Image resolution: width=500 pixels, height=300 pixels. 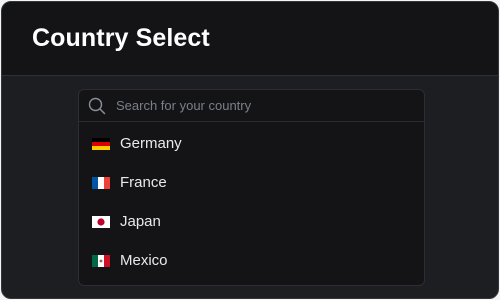 I want to click on search-bar, so click(x=251, y=106).